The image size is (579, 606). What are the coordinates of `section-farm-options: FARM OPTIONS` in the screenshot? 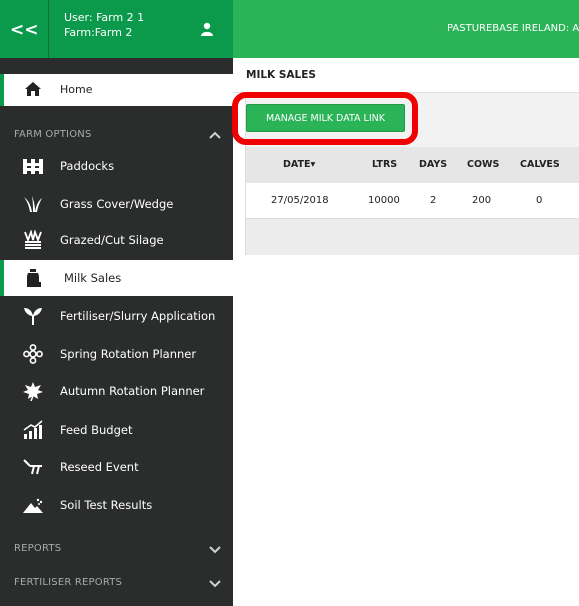 It's located at (116, 136).